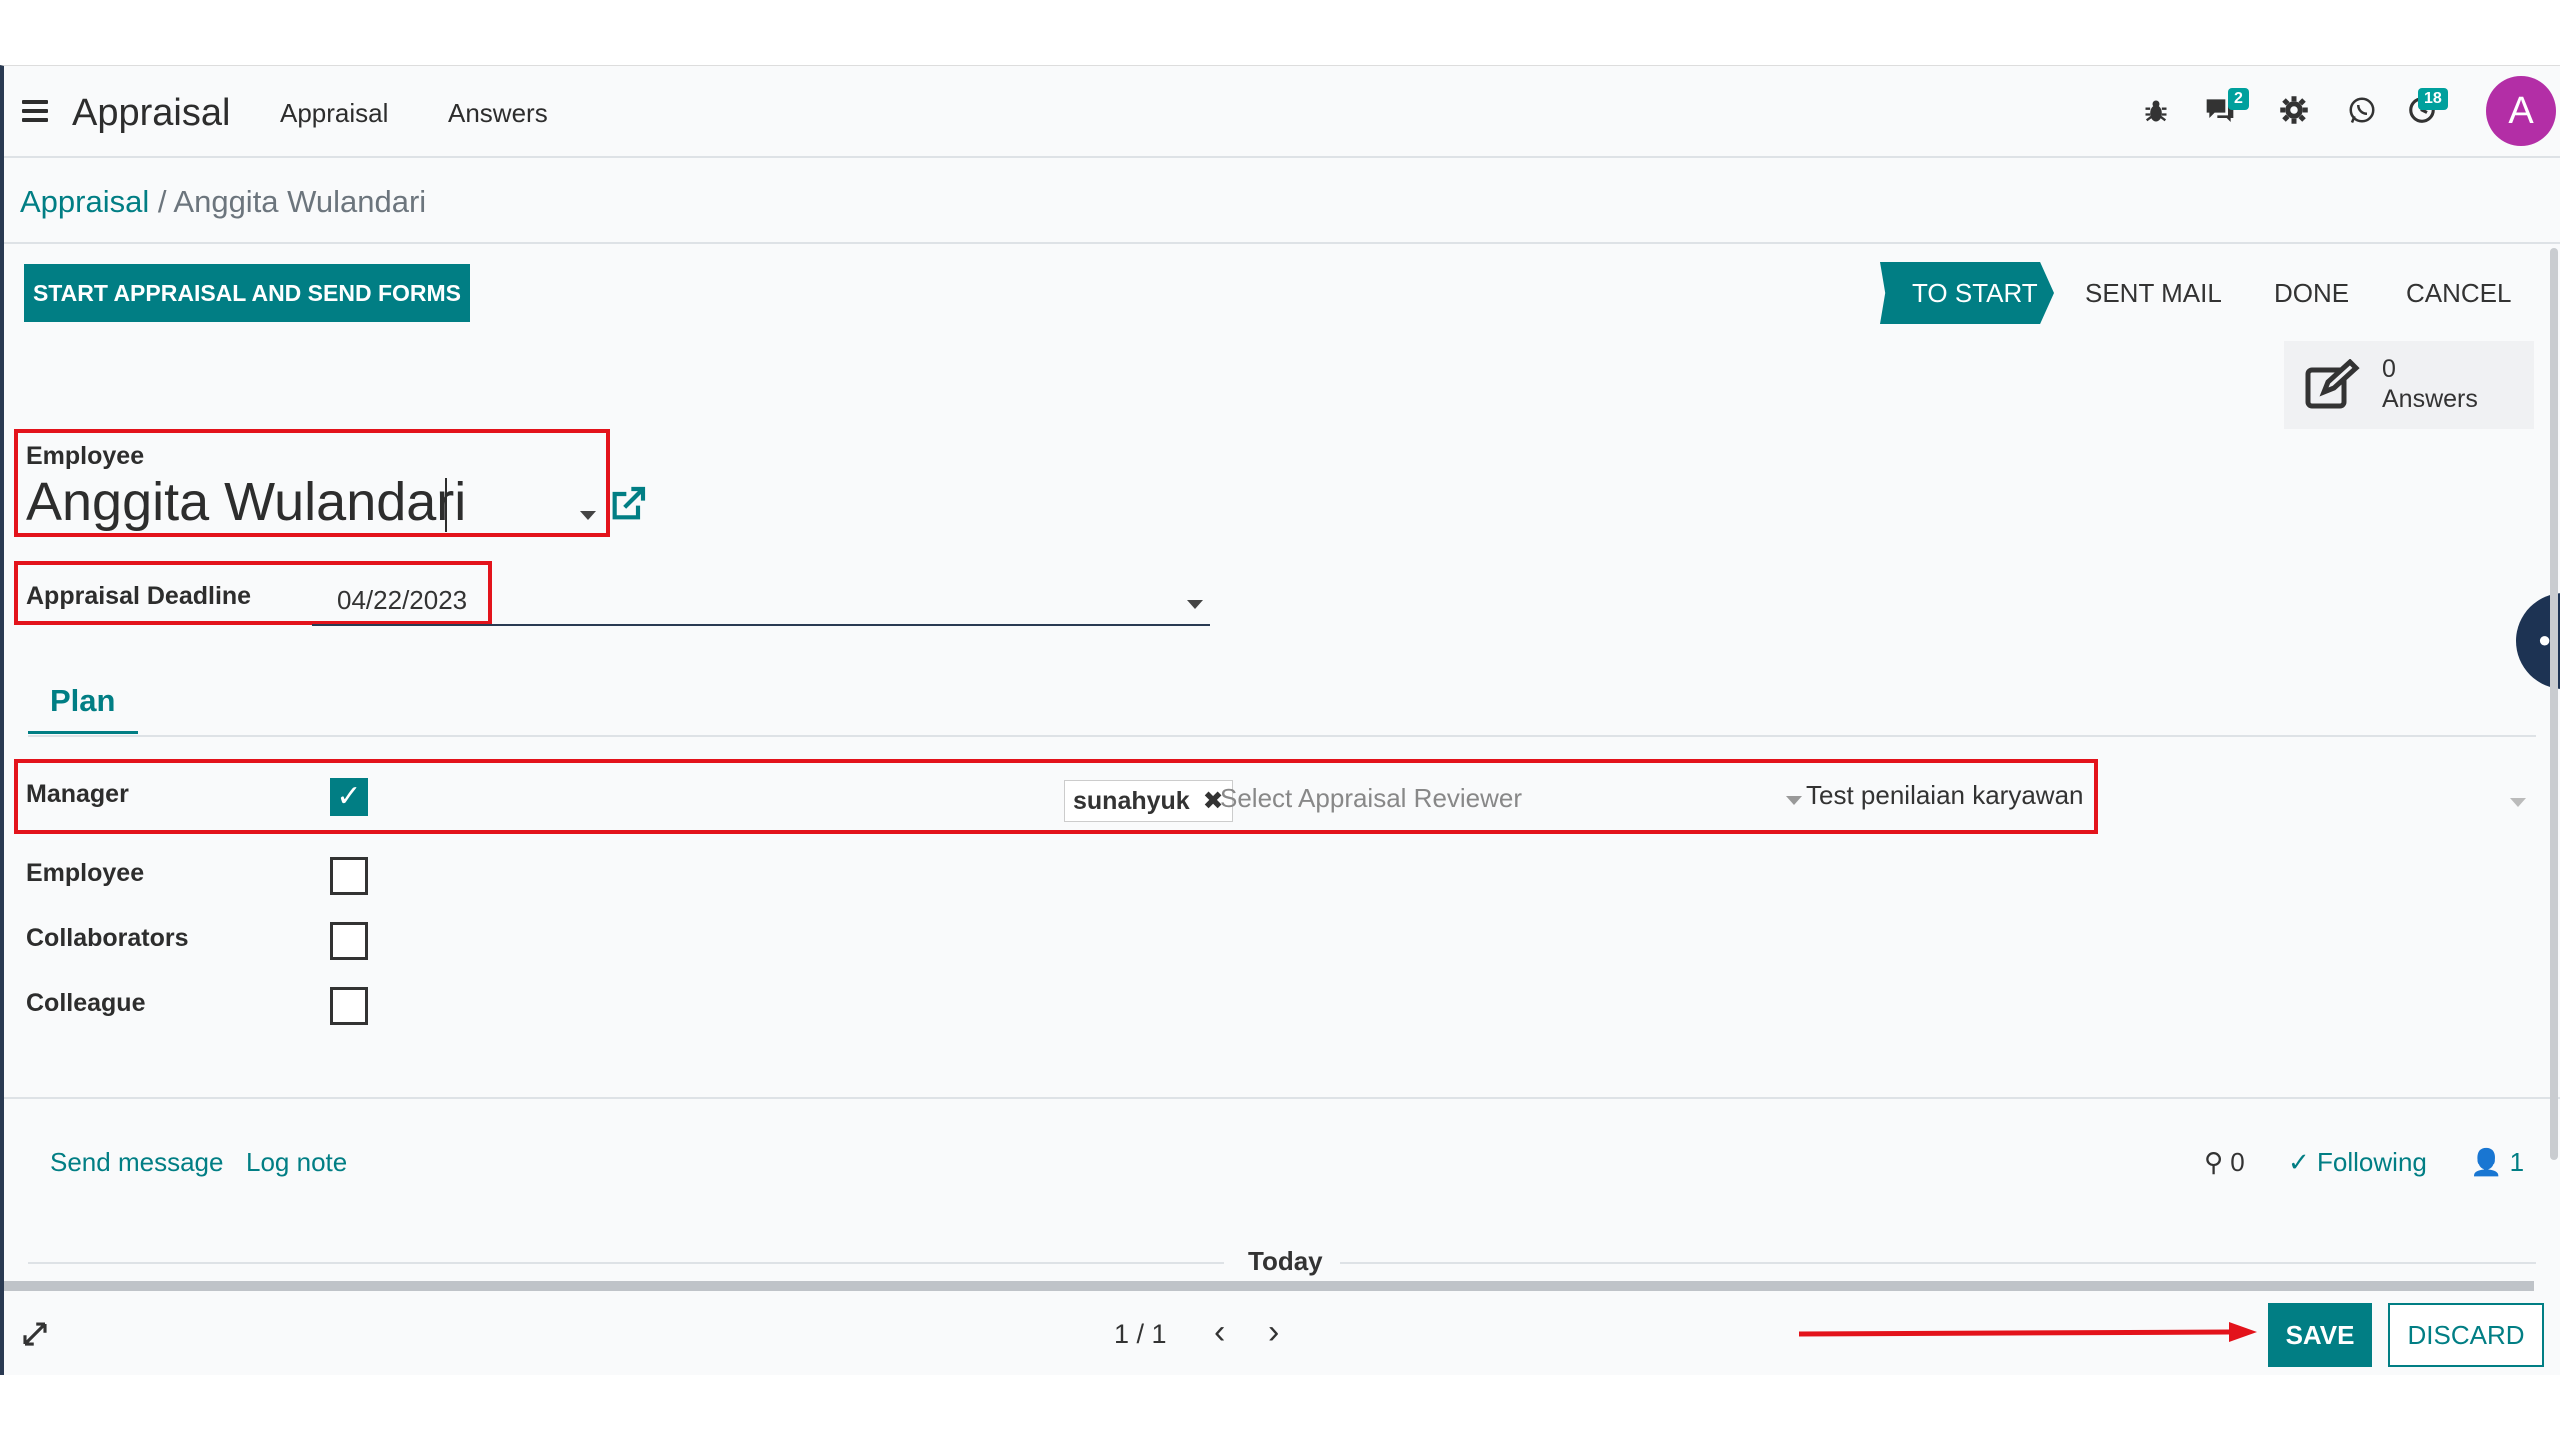 Image resolution: width=2560 pixels, height=1440 pixels. Describe the element at coordinates (85, 456) in the screenshot. I see `employee-label: Employee` at that location.